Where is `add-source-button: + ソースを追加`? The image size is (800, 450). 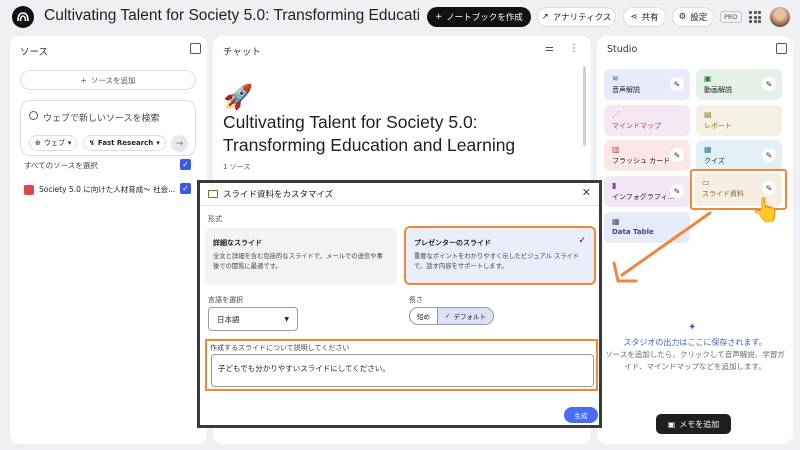 add-source-button: + ソースを追加 is located at coordinates (108, 80).